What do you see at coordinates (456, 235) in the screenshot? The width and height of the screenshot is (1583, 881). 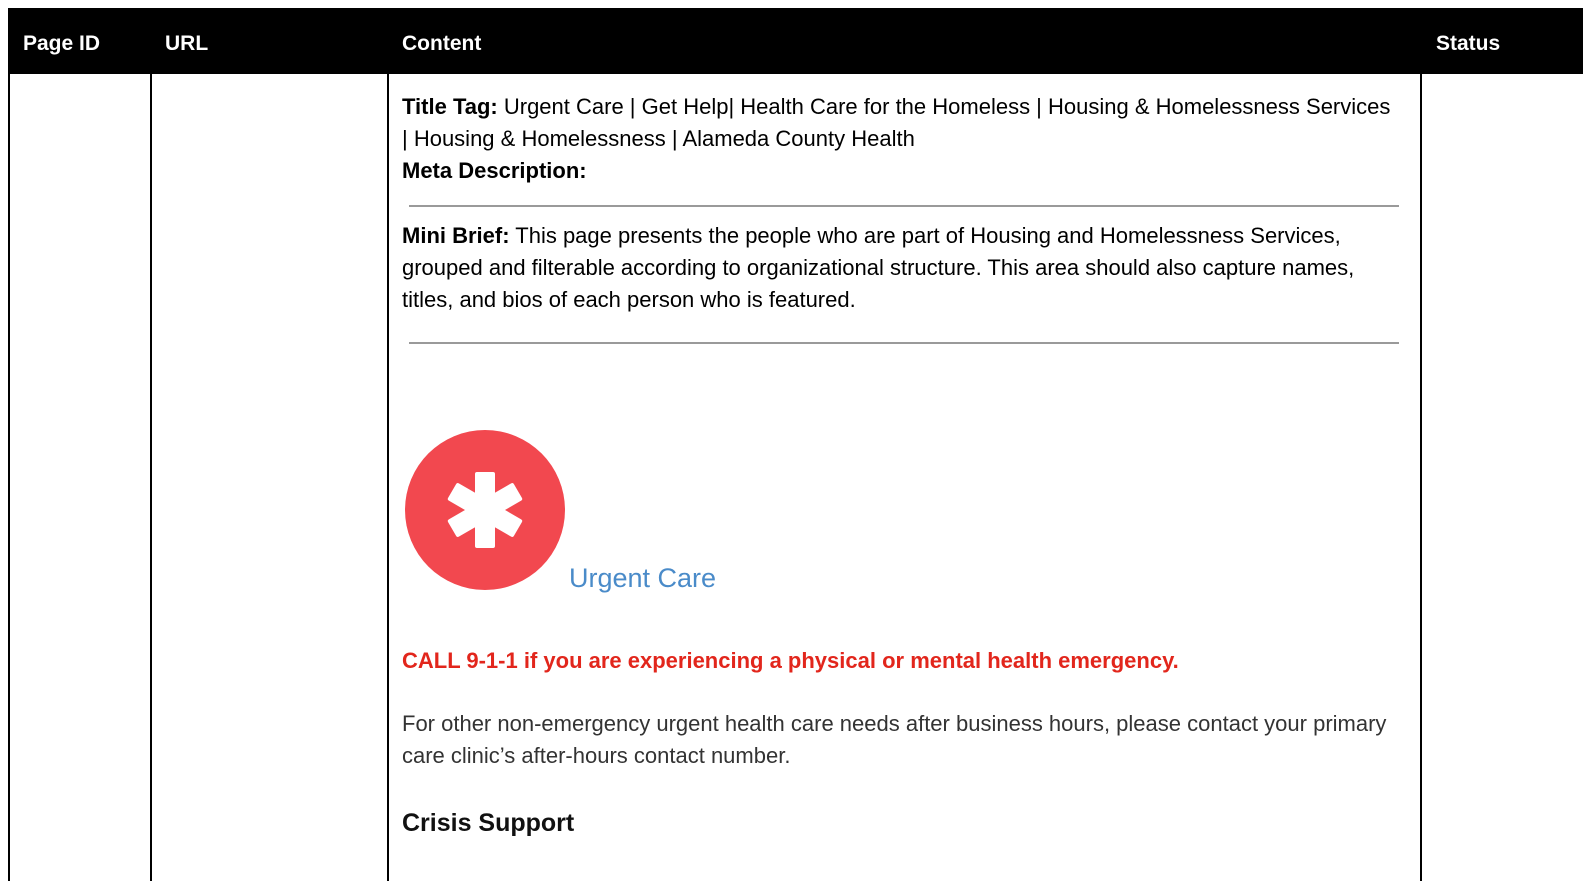 I see `mini-brief-label: Mini Brief:` at bounding box center [456, 235].